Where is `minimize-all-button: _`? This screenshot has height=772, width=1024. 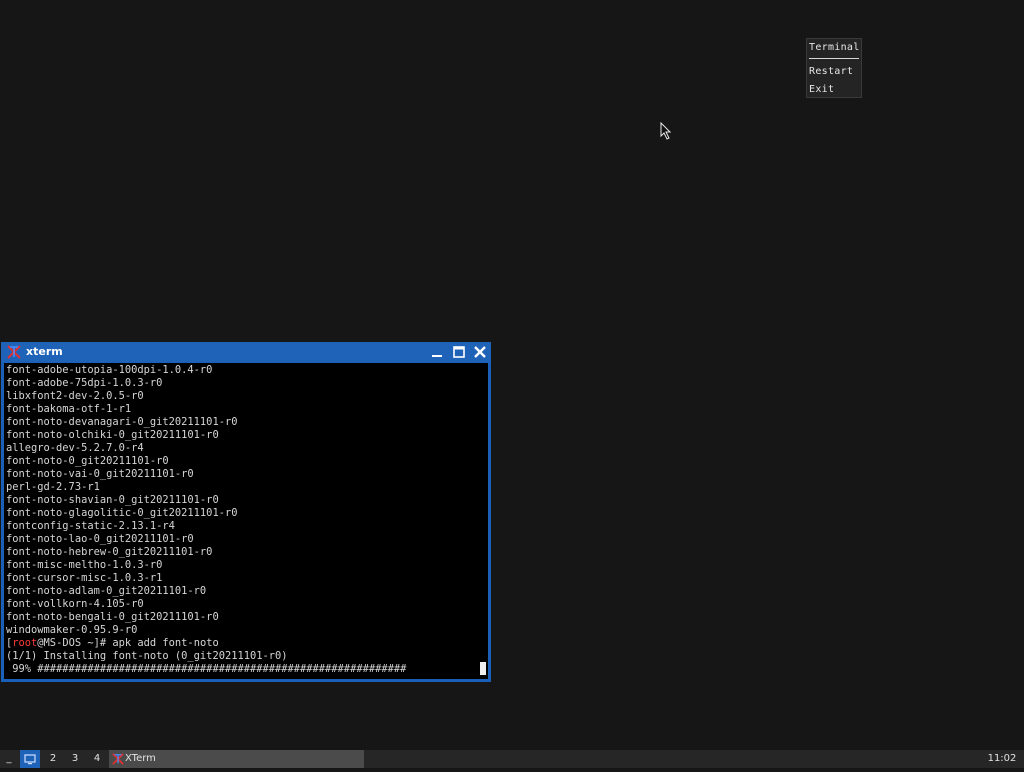 minimize-all-button: _ is located at coordinates (9, 759).